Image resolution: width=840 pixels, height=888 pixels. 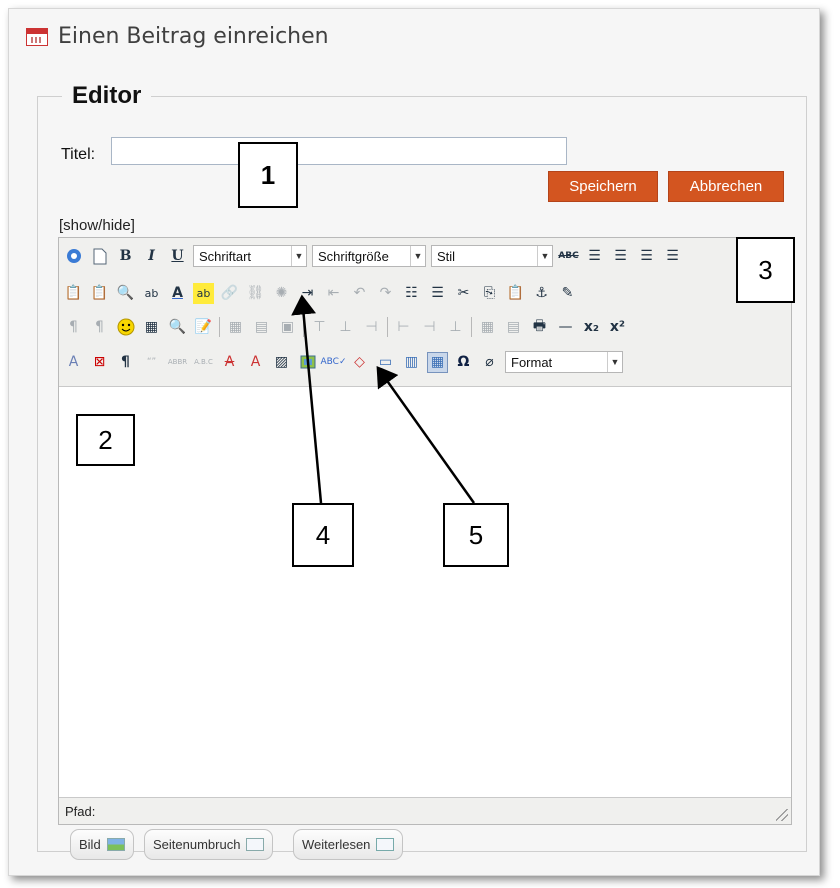 What do you see at coordinates (151, 362) in the screenshot?
I see `cite-icon: “”` at bounding box center [151, 362].